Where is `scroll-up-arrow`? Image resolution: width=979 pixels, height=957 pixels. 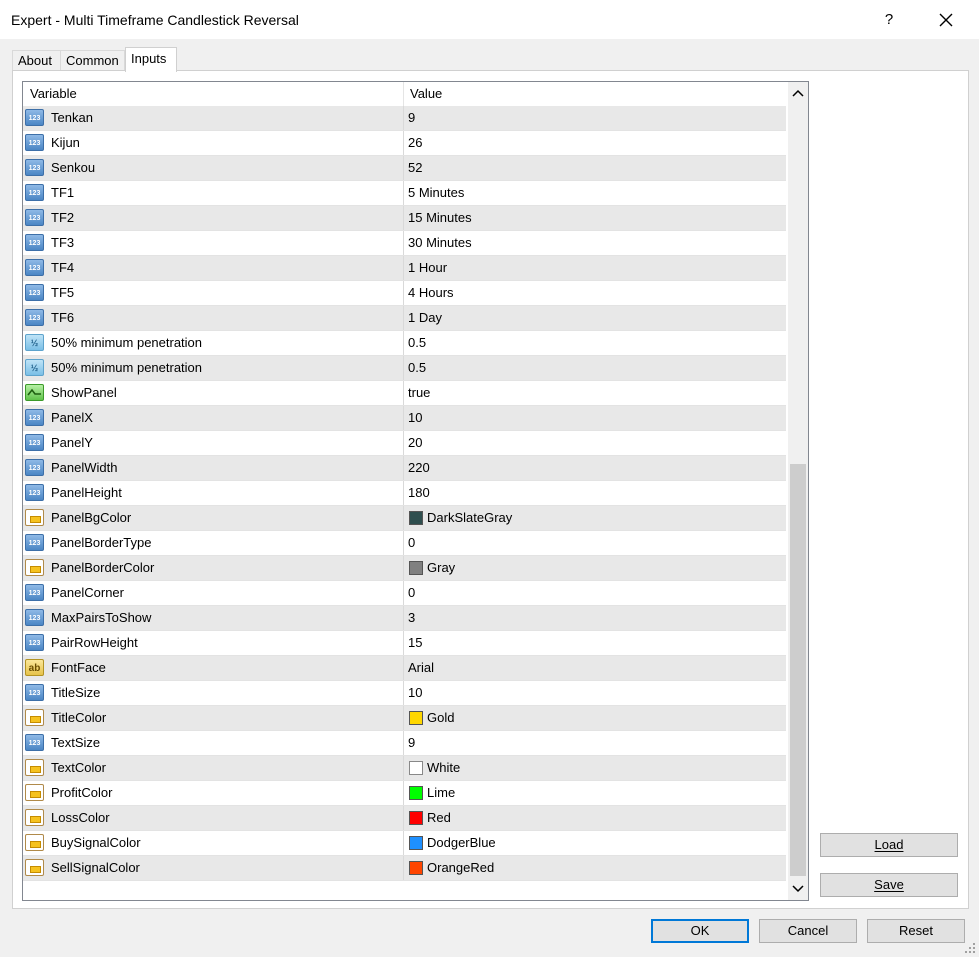
scroll-up-arrow is located at coordinates (798, 94).